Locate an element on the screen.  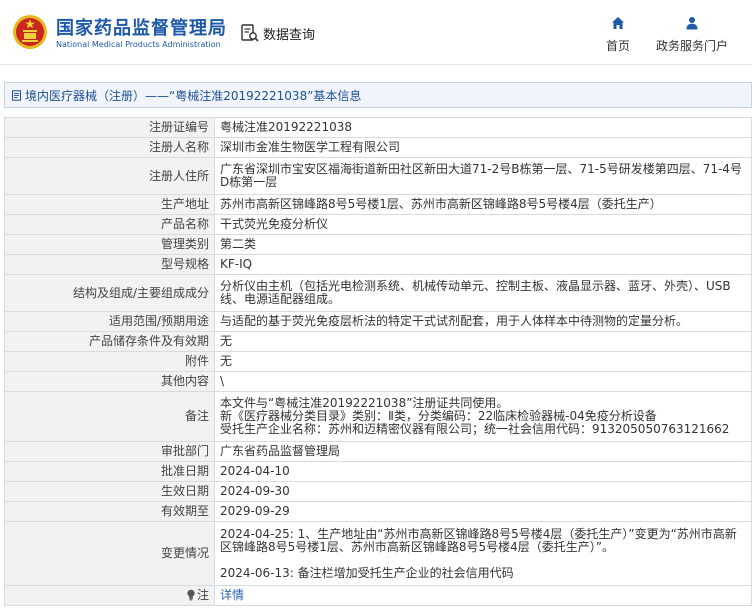
details-link: 详情 is located at coordinates (232, 595).